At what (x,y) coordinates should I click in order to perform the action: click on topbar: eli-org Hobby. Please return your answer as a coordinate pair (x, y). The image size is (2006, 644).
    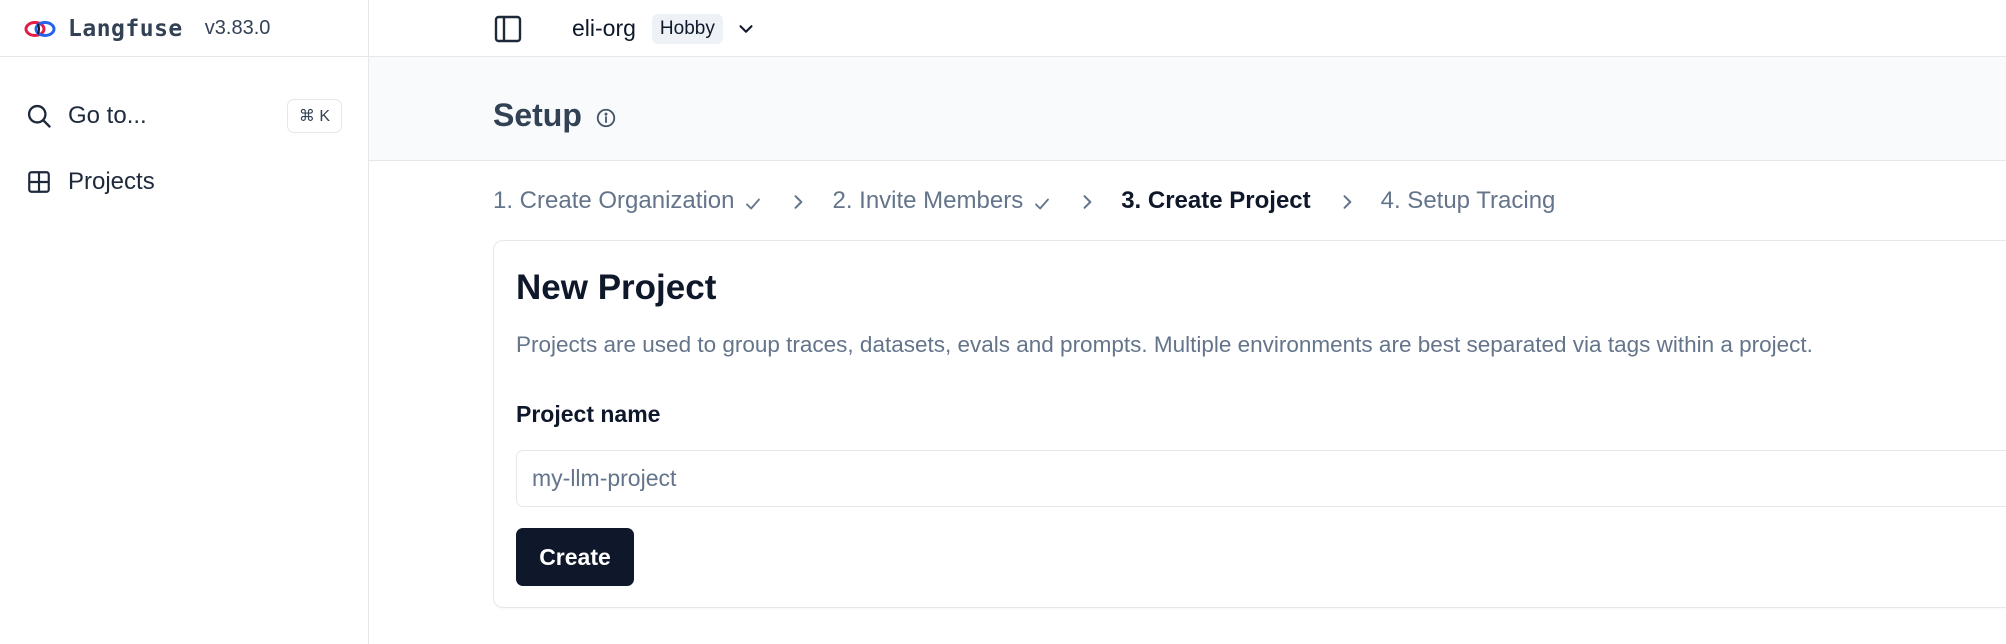
    Looking at the image, I should click on (1187, 28).